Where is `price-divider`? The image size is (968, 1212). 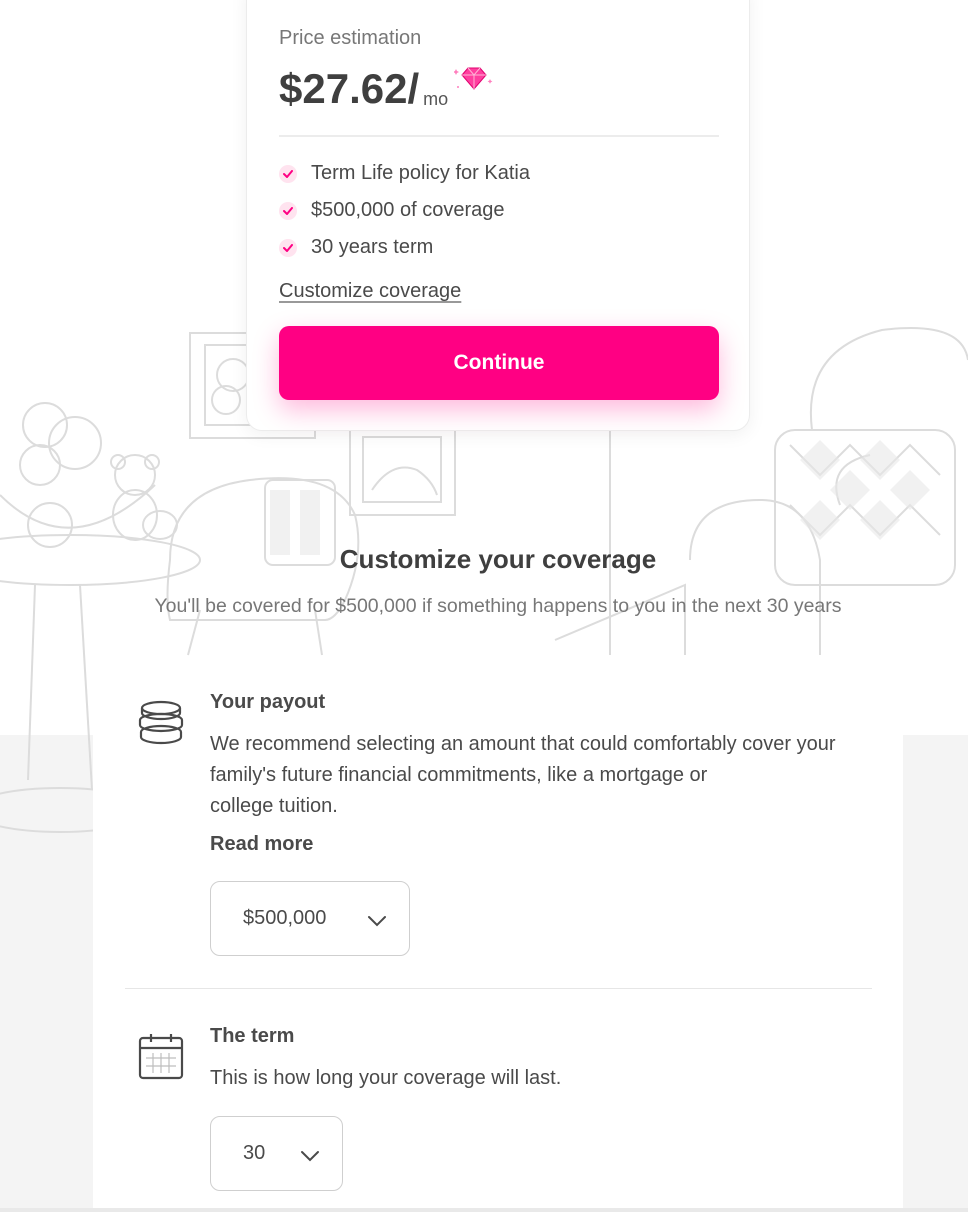
price-divider is located at coordinates (499, 136).